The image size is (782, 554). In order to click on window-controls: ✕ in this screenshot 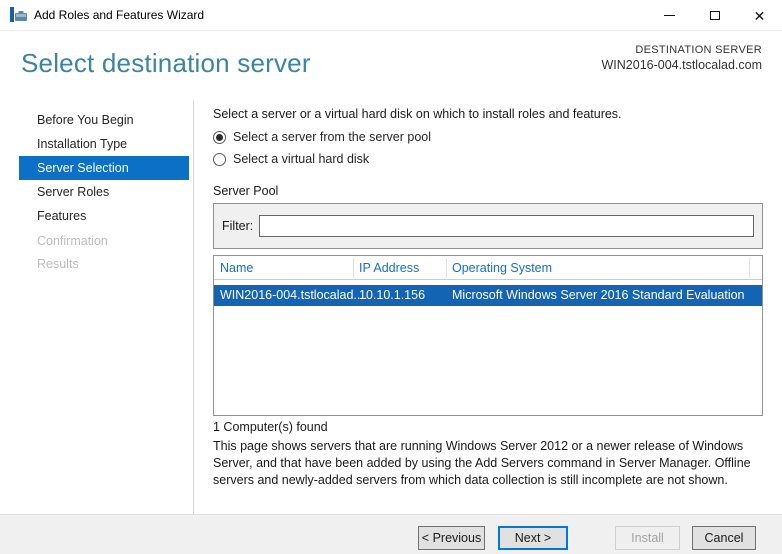, I will do `click(714, 15)`.